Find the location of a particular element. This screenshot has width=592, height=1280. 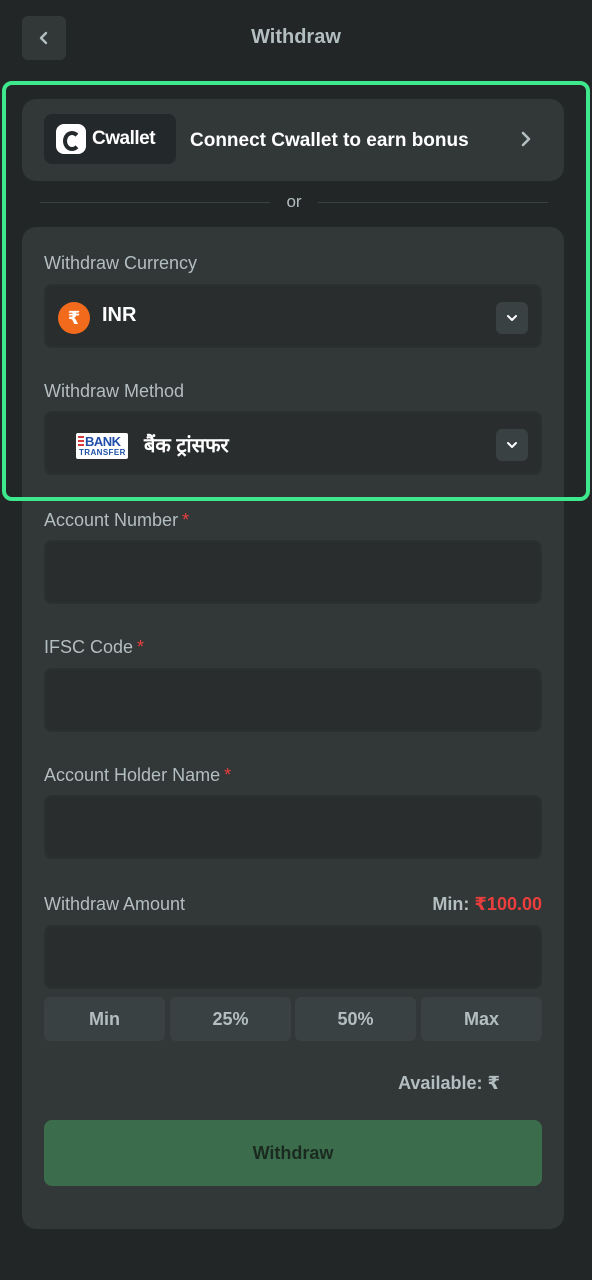

currency-select: ₹ INR is located at coordinates (293, 316).